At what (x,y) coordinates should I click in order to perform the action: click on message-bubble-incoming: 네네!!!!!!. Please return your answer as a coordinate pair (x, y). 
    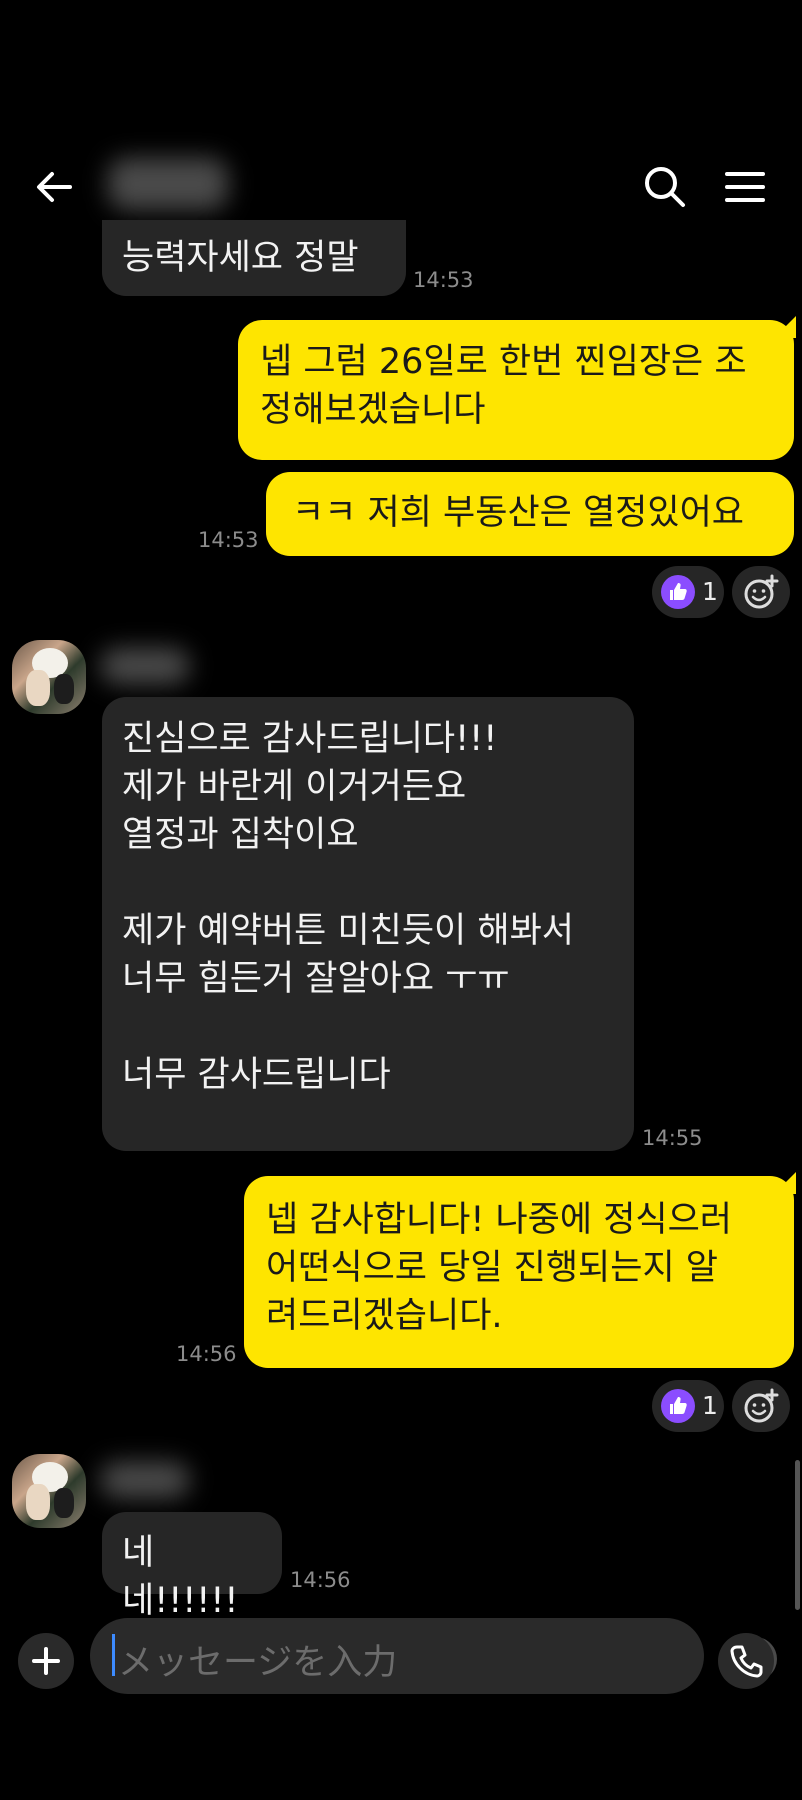
    Looking at the image, I should click on (192, 1566).